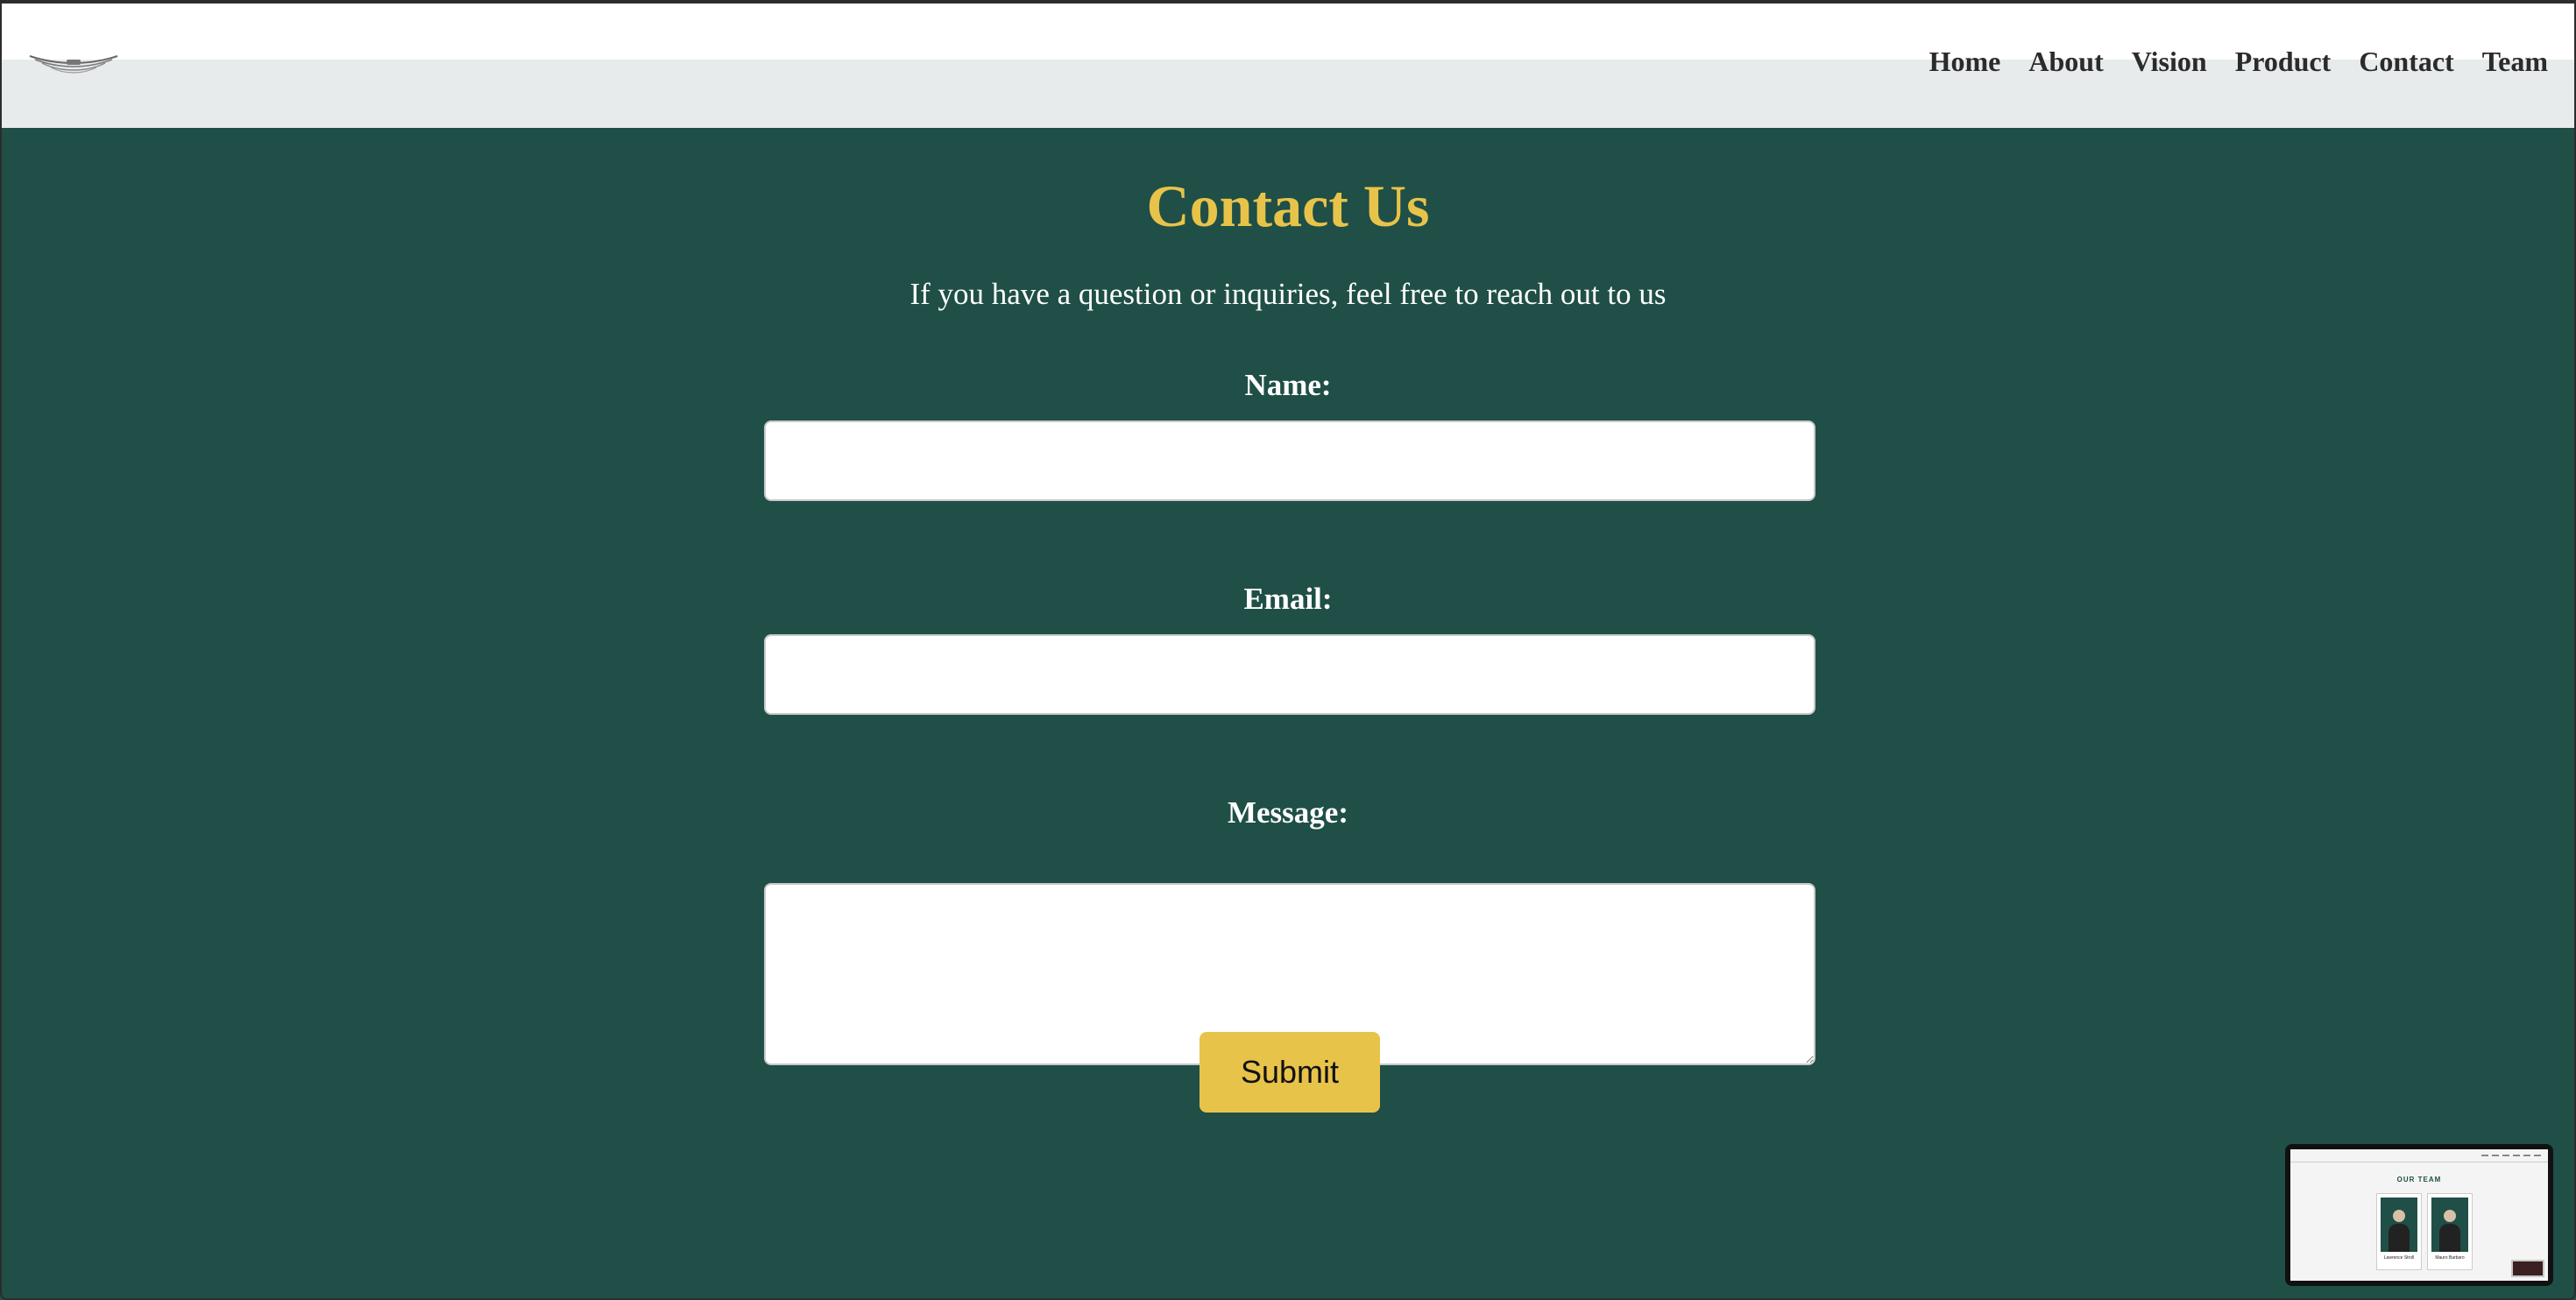 The height and width of the screenshot is (1300, 2576). I want to click on nav-home: Home, so click(1965, 62).